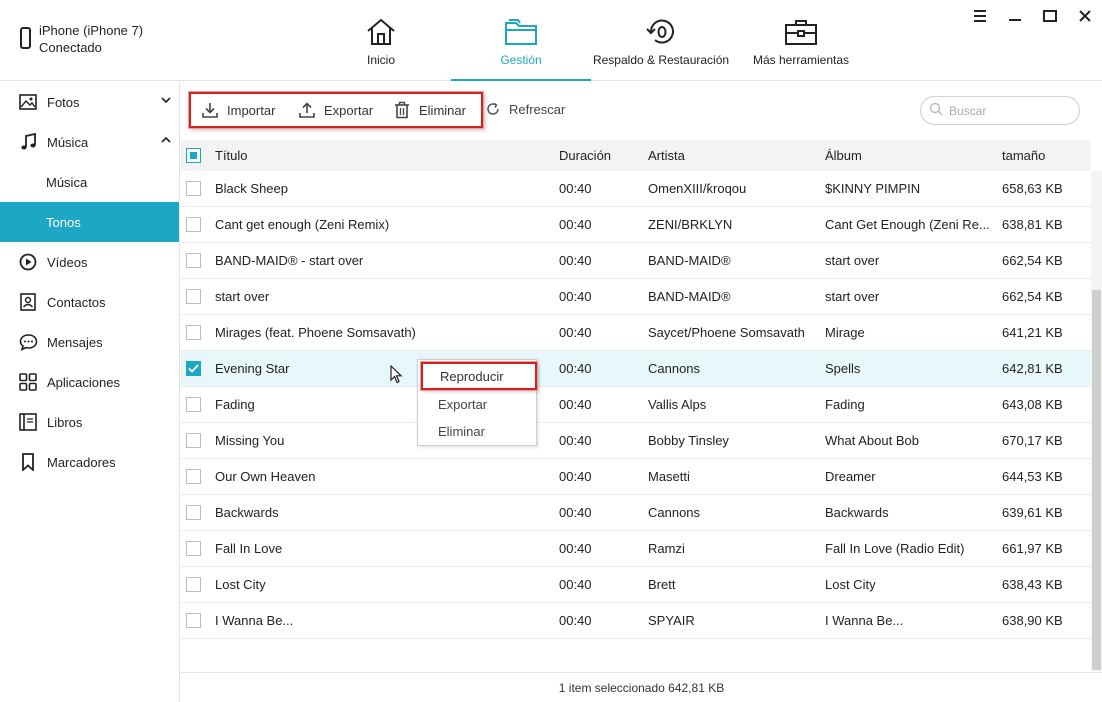 This screenshot has width=1102, height=702. What do you see at coordinates (28, 422) in the screenshot?
I see `book-icon` at bounding box center [28, 422].